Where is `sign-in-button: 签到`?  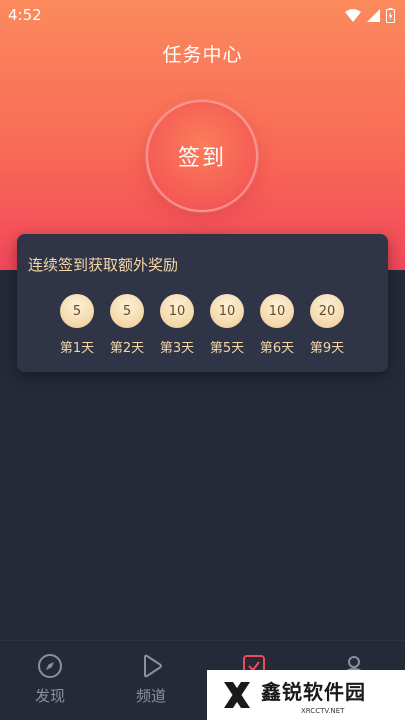 sign-in-button: 签到 is located at coordinates (202, 156).